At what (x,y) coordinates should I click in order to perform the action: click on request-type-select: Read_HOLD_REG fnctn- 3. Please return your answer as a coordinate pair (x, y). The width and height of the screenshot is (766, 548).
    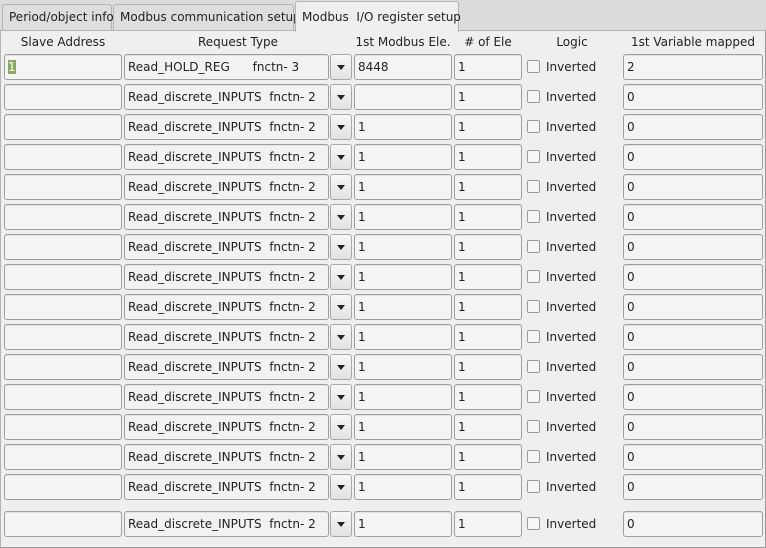
    Looking at the image, I should click on (226, 67).